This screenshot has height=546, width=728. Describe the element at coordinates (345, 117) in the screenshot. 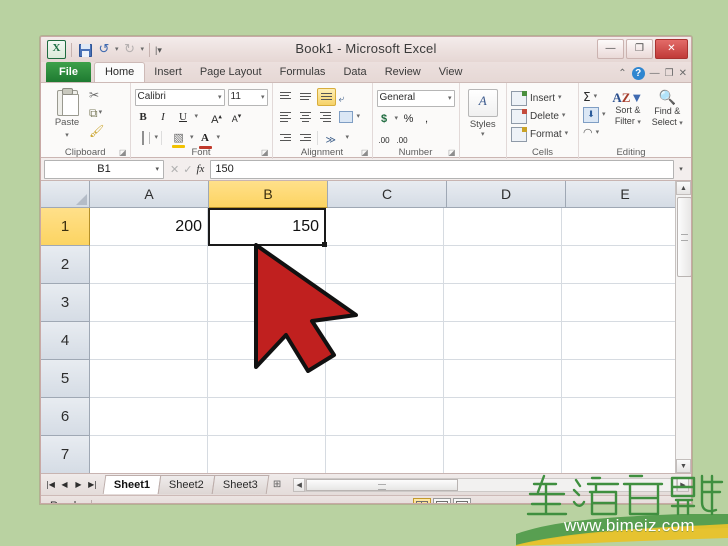

I see `merge-center-button` at that location.